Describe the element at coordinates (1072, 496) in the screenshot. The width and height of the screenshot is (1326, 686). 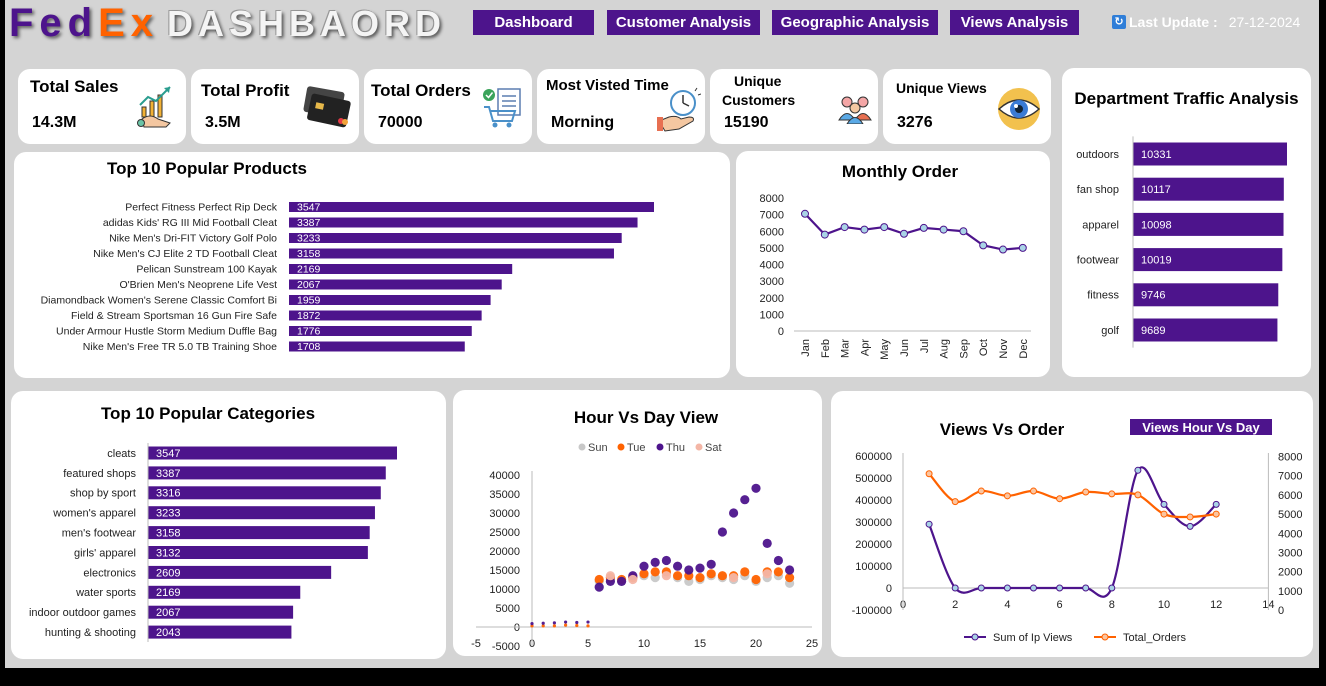
I see `series-line` at that location.